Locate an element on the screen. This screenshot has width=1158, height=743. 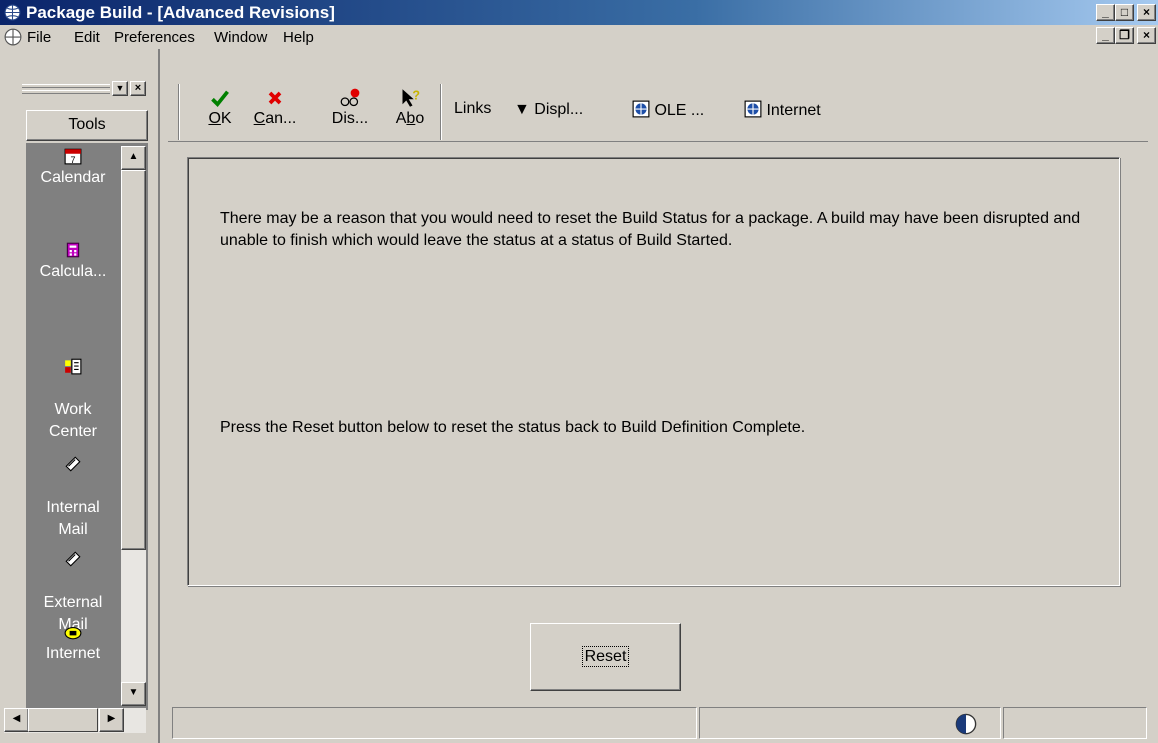
tools-horizontal-scrollbar: ◀ ▶ is located at coordinates (75, 720).